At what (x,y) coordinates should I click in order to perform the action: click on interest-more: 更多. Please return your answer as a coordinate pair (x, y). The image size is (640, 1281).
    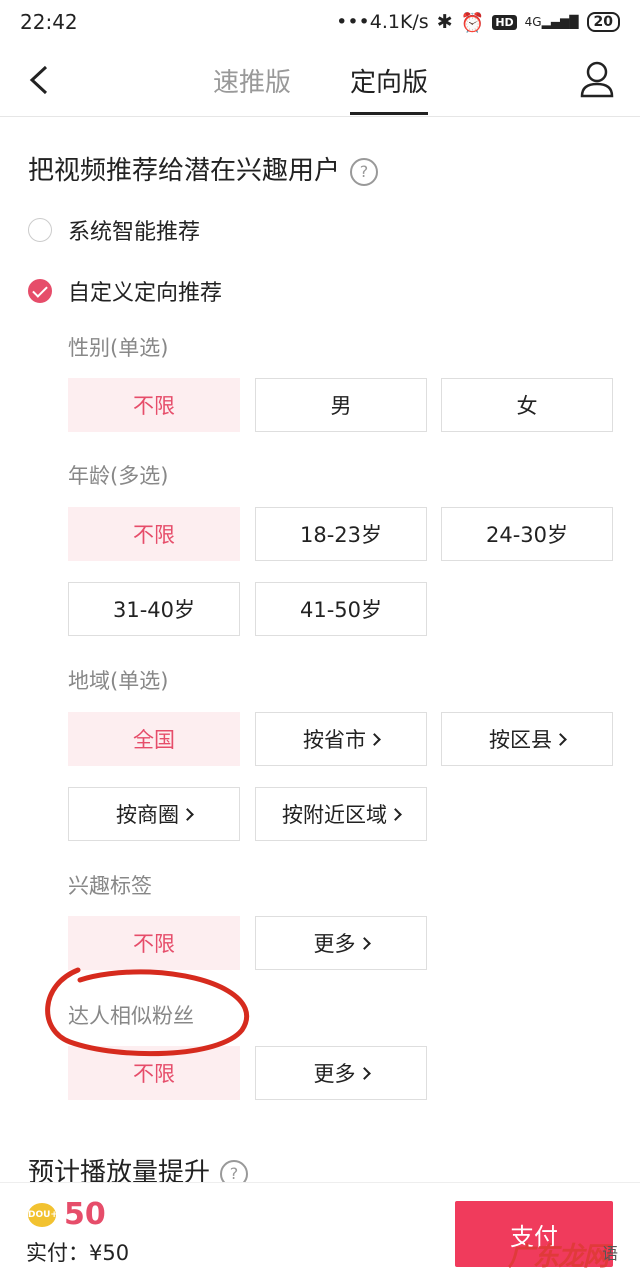
    Looking at the image, I should click on (341, 943).